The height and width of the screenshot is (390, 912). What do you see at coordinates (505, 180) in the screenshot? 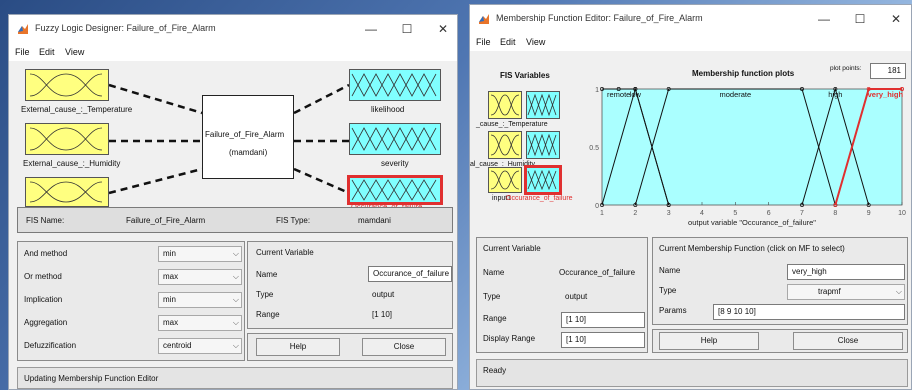
I see `var-box-input1` at bounding box center [505, 180].